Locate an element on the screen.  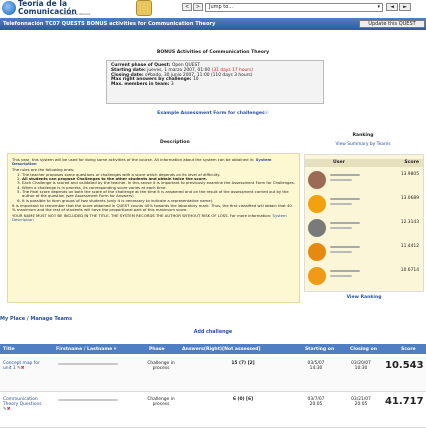
max-members-value: 3 is located at coordinates (172, 85).